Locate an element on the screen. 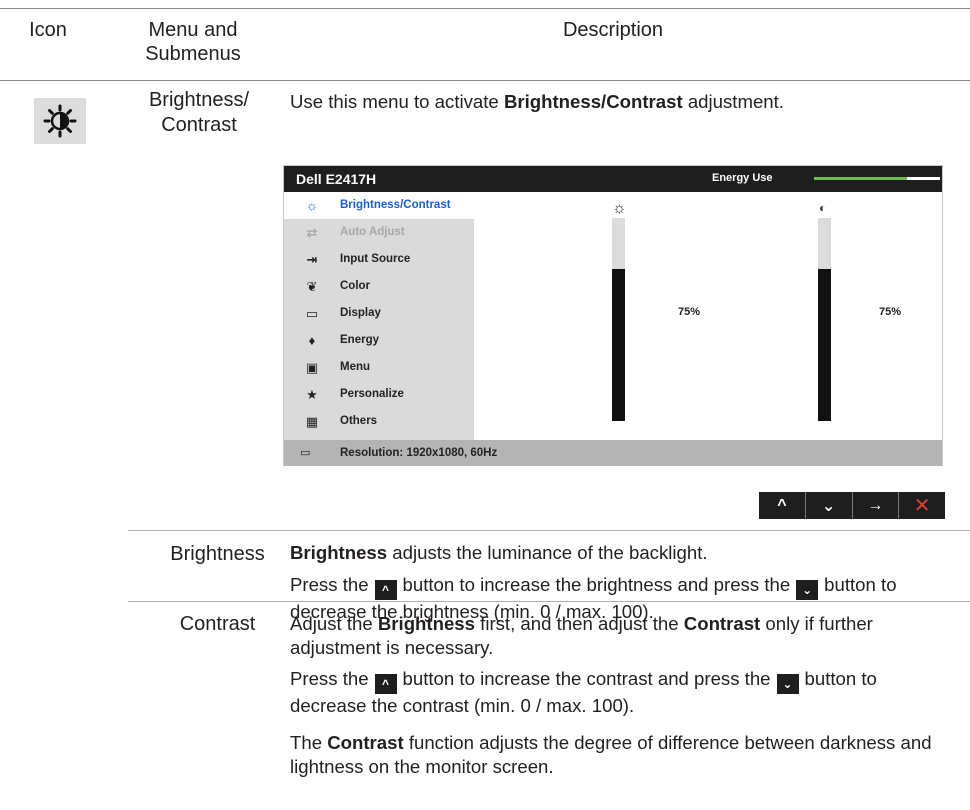  desc-text: Adjust the is located at coordinates (334, 623).